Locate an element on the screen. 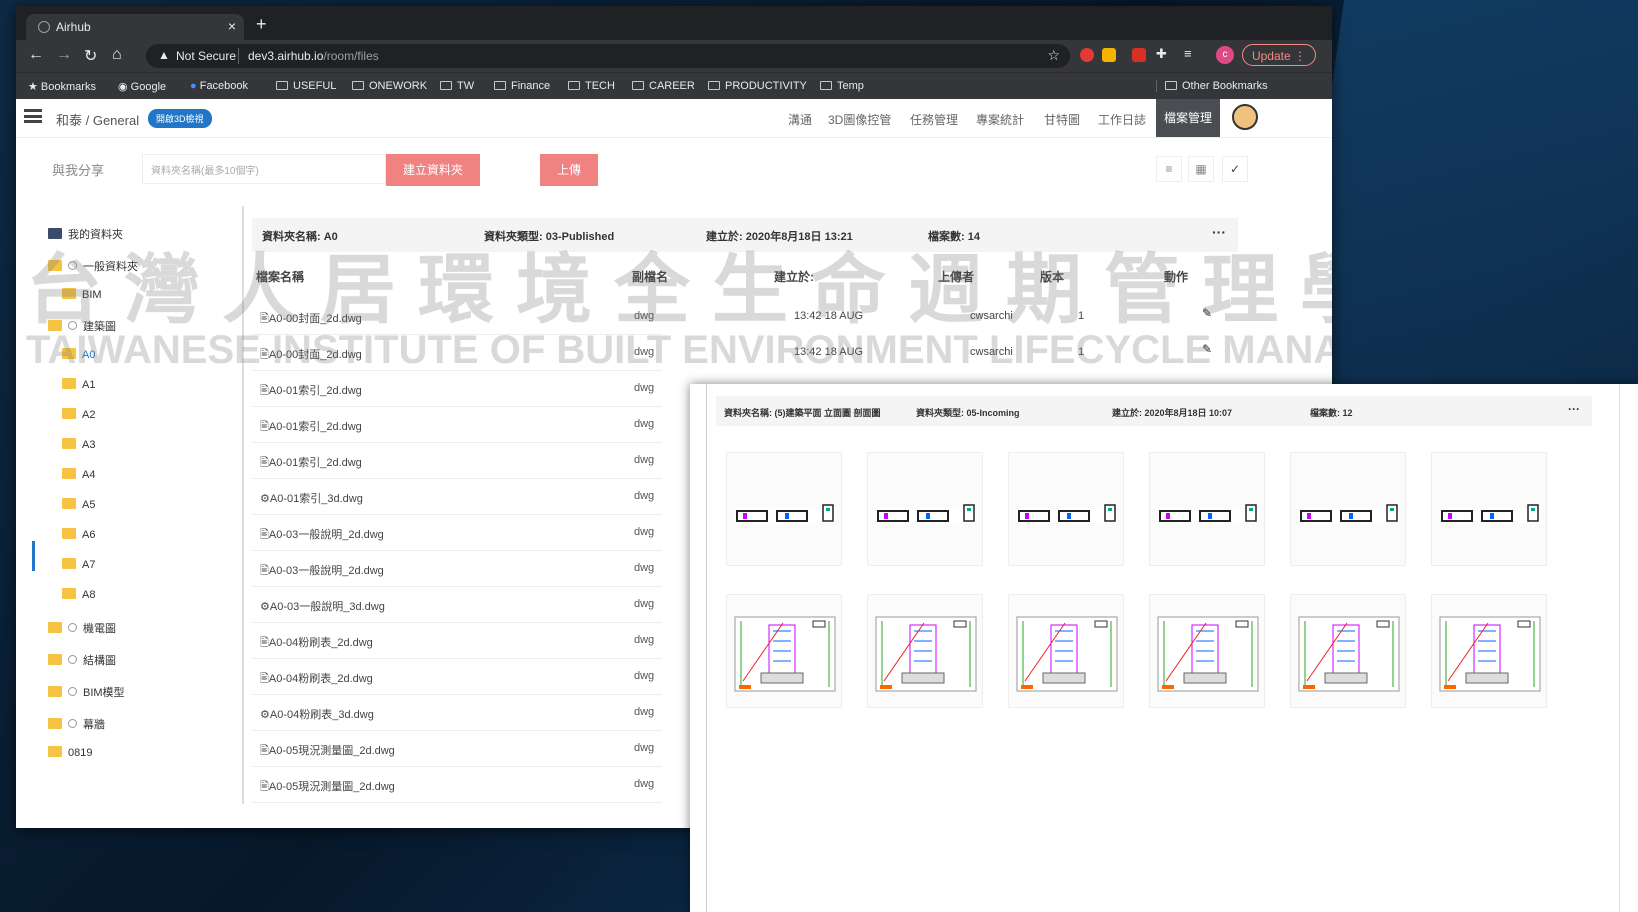 The image size is (1638, 912). tree-label: A6 is located at coordinates (89, 535).